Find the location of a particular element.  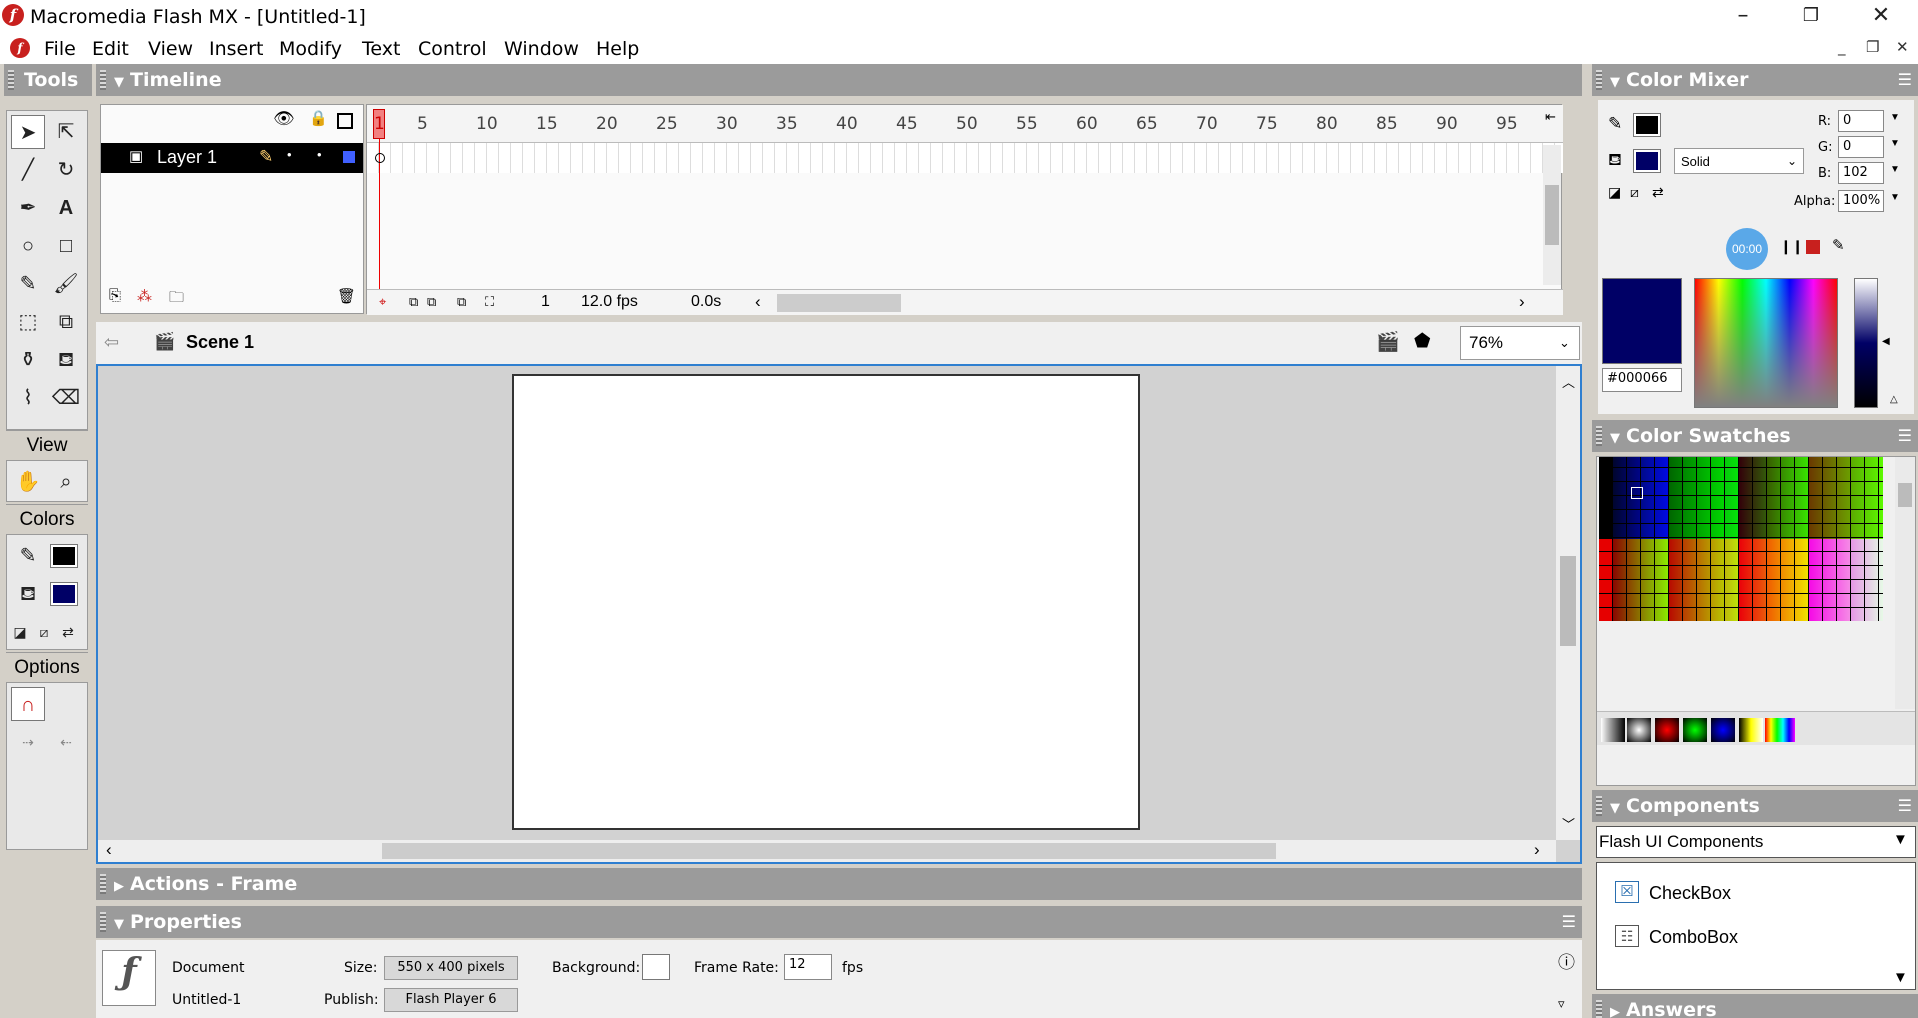

red-arrow-icon: ▼ is located at coordinates (1895, 117).